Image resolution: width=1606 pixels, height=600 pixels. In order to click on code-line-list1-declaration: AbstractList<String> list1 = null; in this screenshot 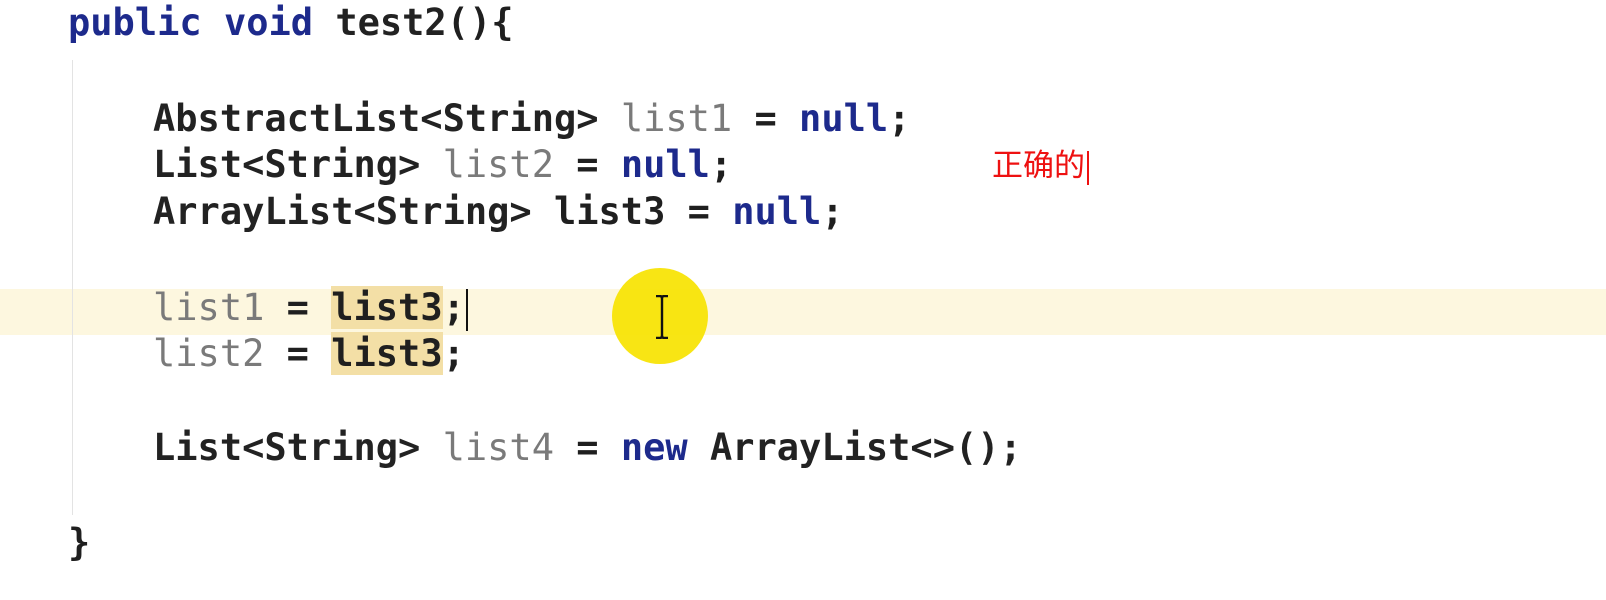, I will do `click(531, 119)`.